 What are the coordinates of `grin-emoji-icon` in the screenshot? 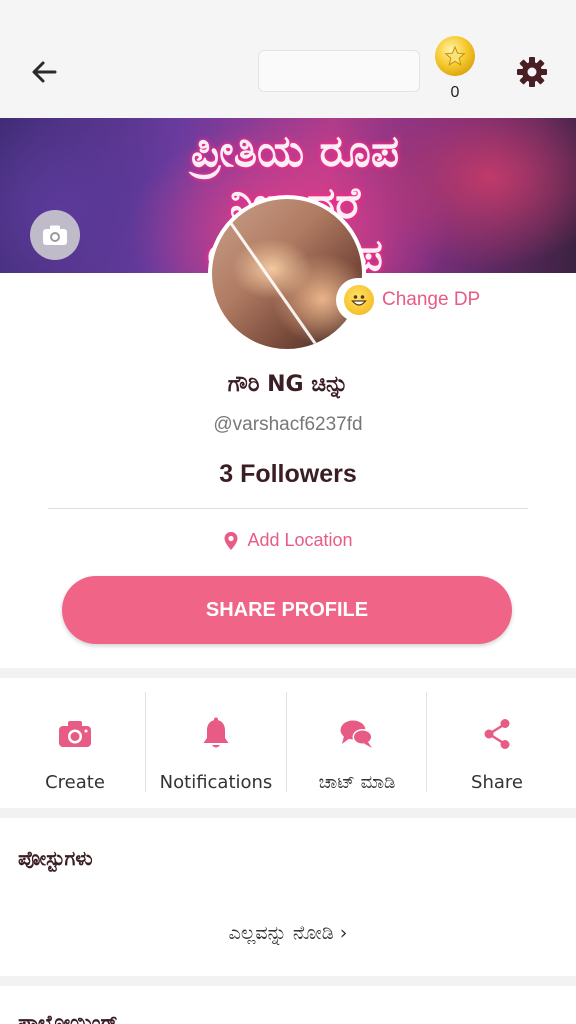 It's located at (359, 300).